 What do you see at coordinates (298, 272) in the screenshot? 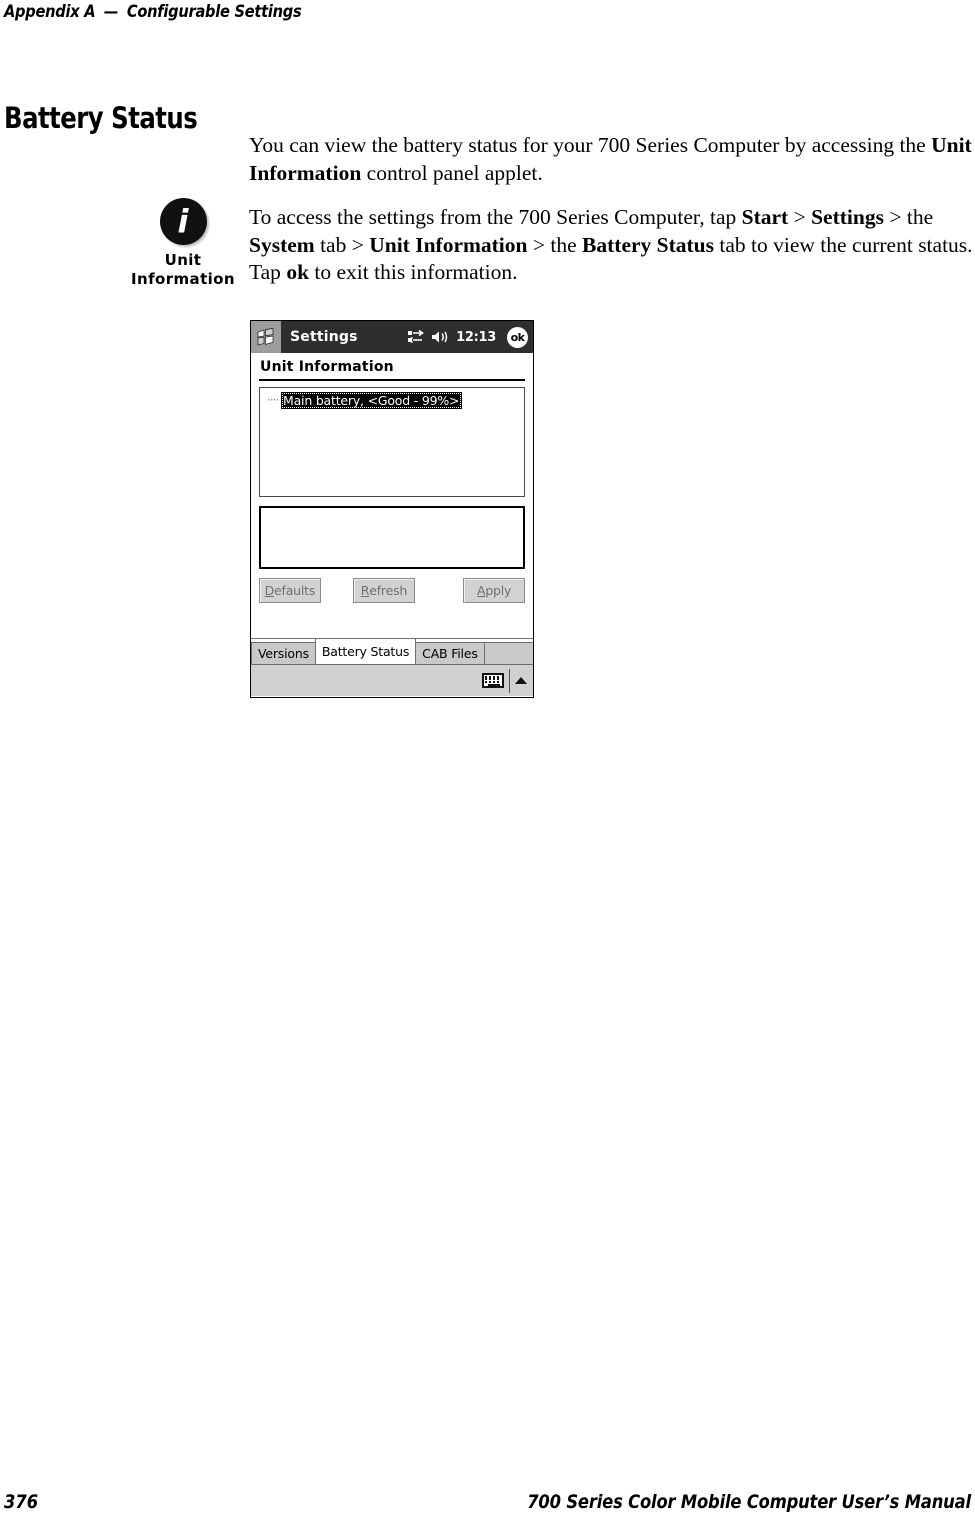
I see `p2-bold-ok: ok` at bounding box center [298, 272].